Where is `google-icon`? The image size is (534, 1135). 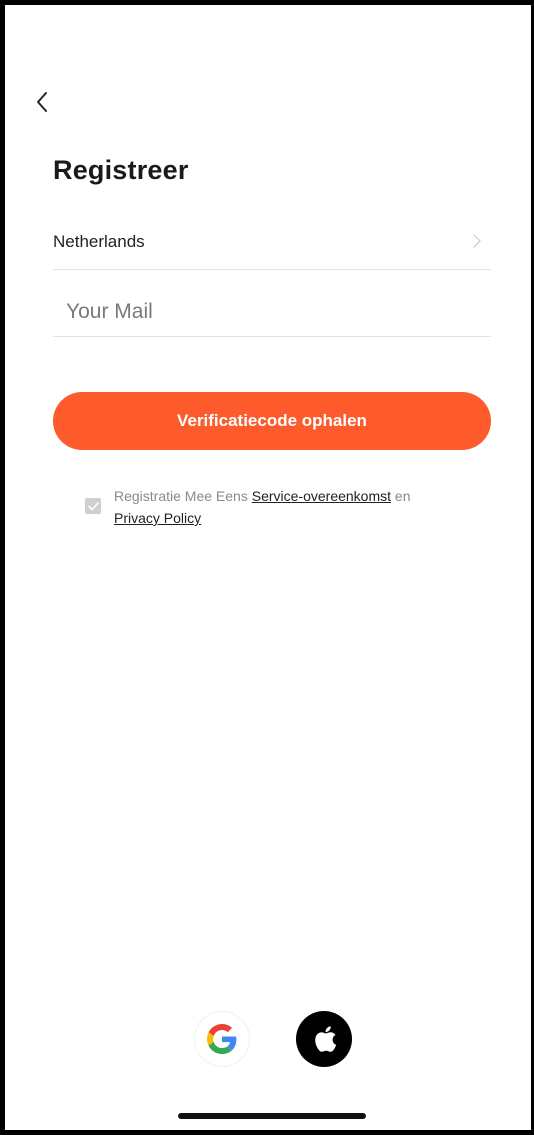 google-icon is located at coordinates (222, 1039).